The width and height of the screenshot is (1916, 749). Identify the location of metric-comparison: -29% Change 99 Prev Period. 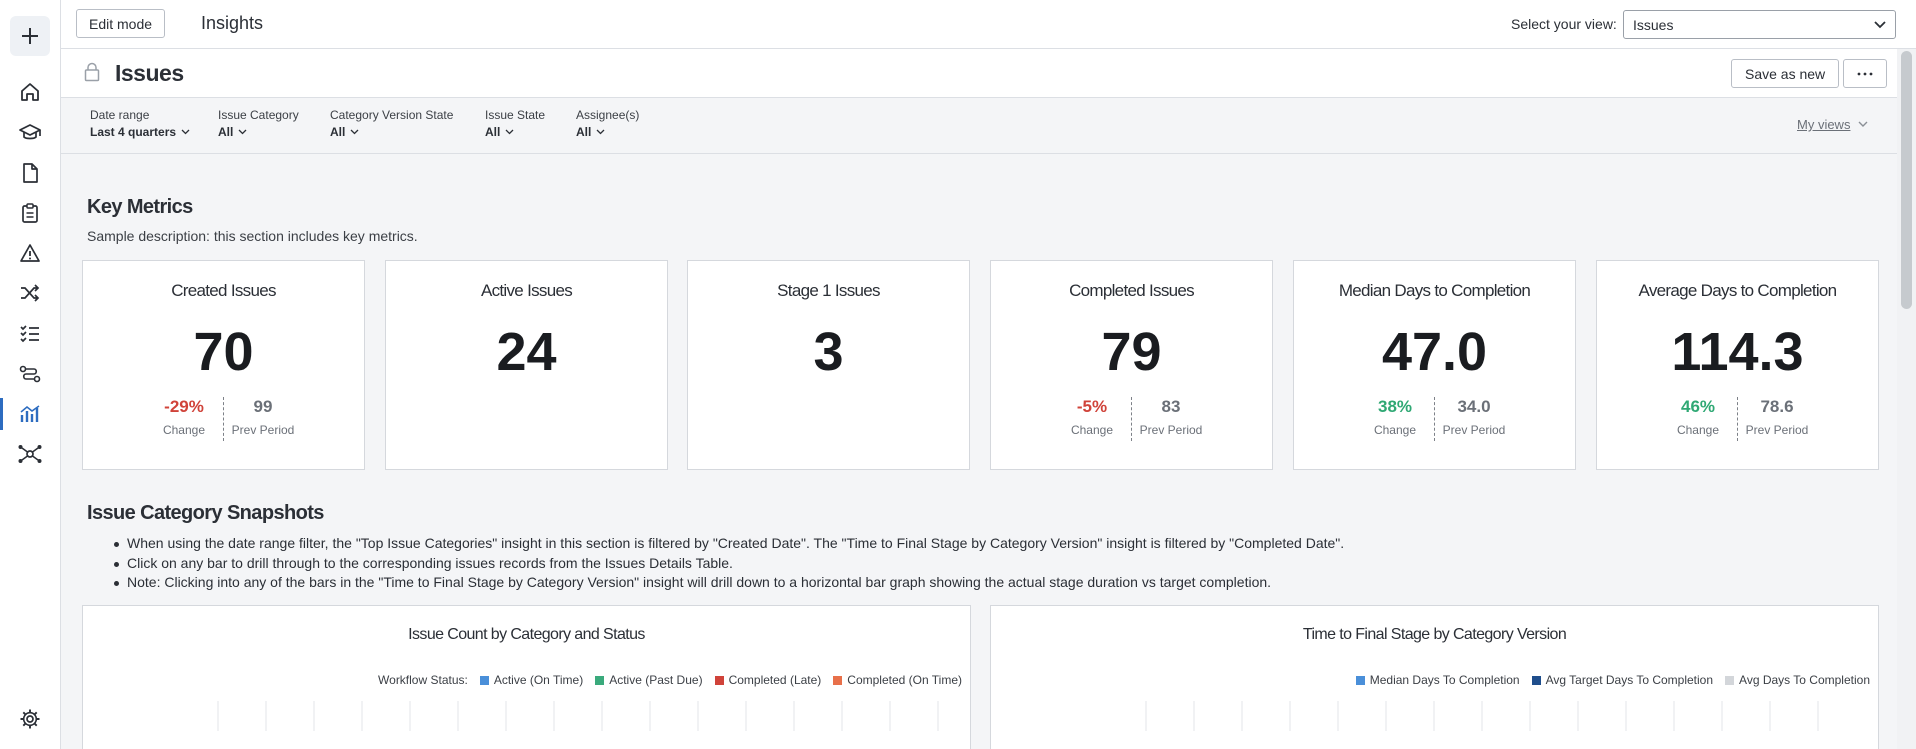
(223, 419).